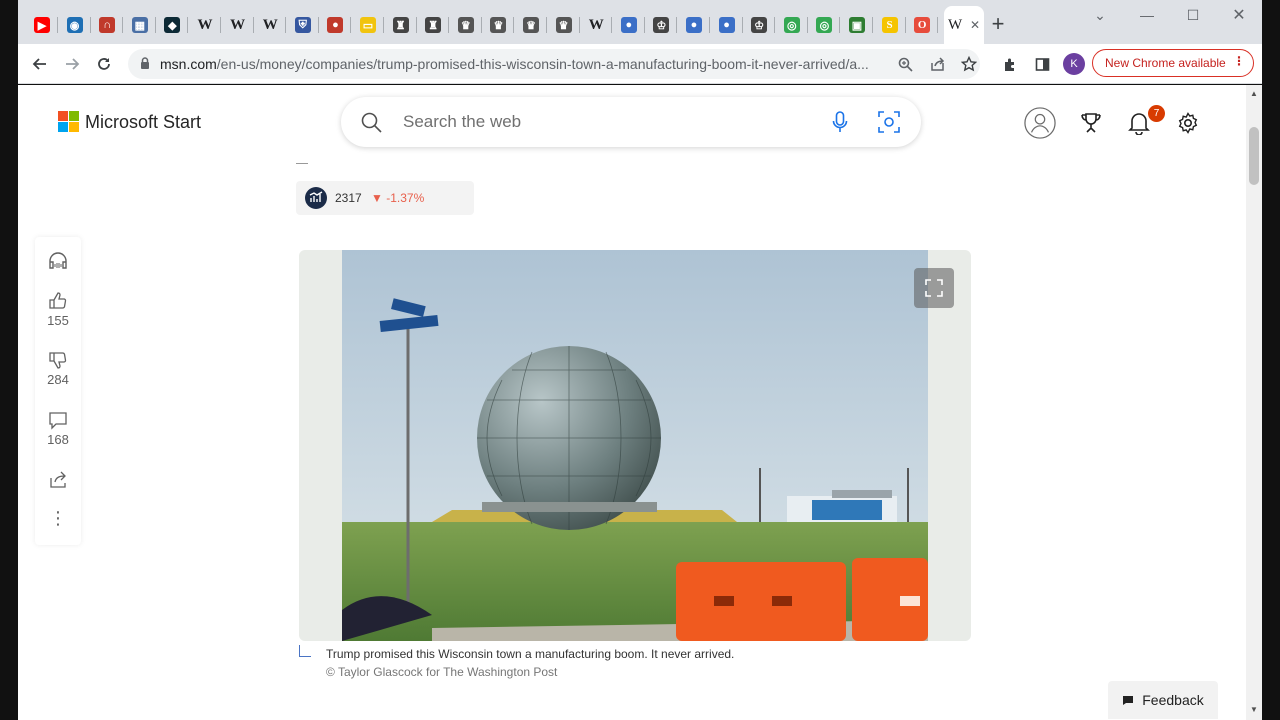 This screenshot has height=720, width=1280. What do you see at coordinates (840, 122) in the screenshot?
I see `microphone-icon` at bounding box center [840, 122].